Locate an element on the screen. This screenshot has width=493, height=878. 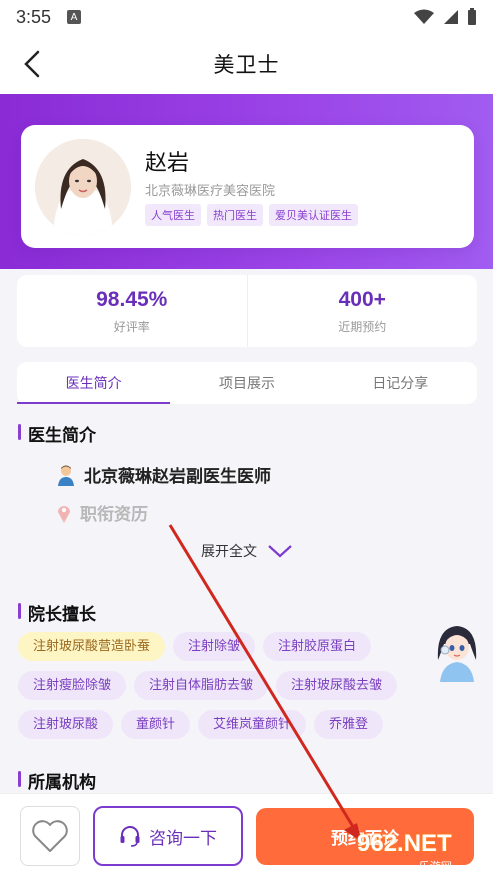
doctor-hospital: 北京薇琳医疗美容医院 is located at coordinates (210, 191).